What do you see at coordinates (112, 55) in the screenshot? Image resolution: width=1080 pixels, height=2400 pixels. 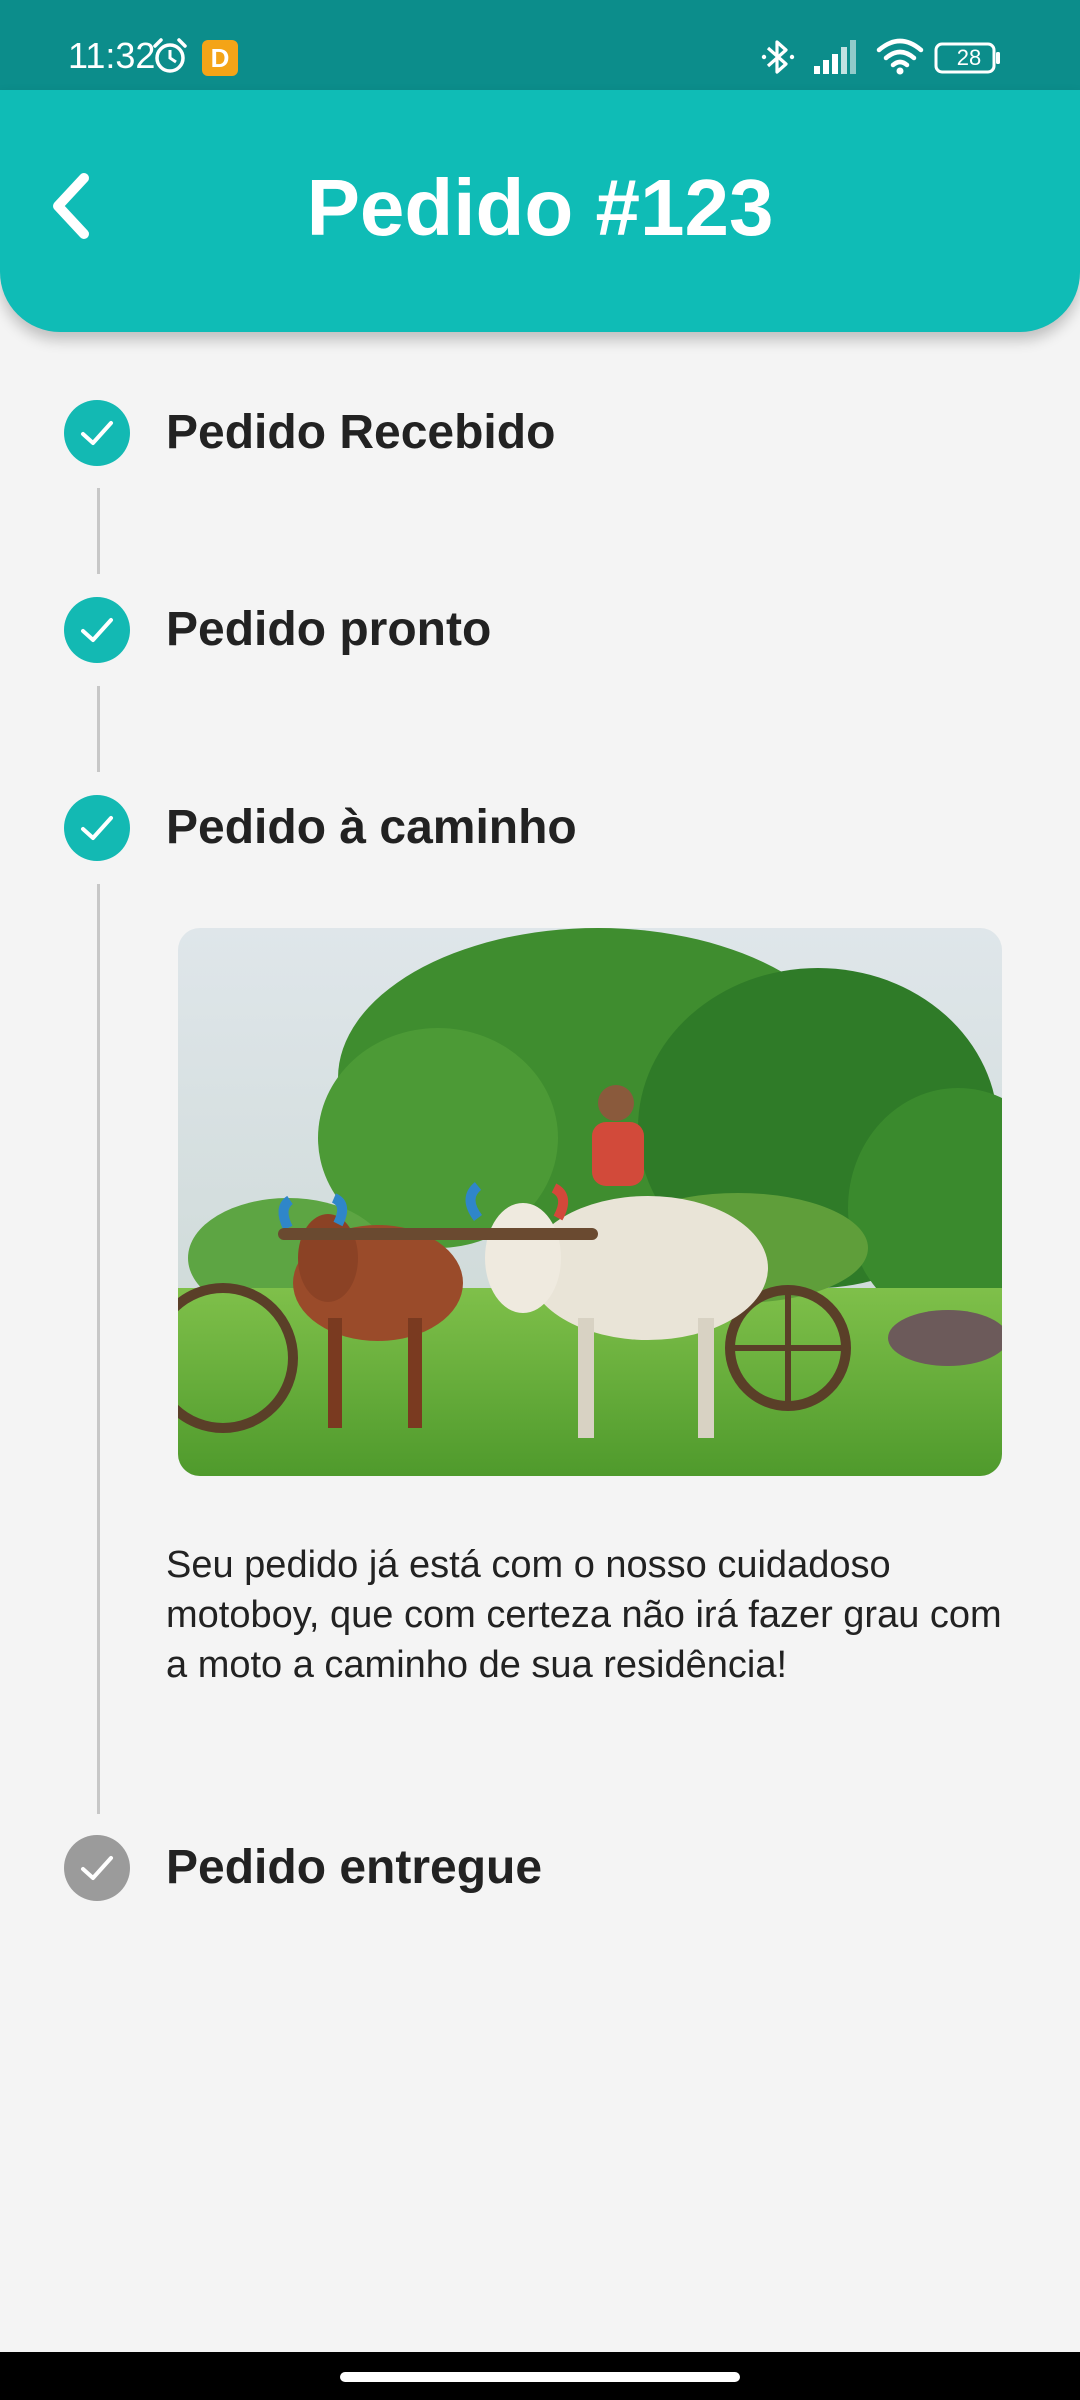 I see `status-time: 11:32` at bounding box center [112, 55].